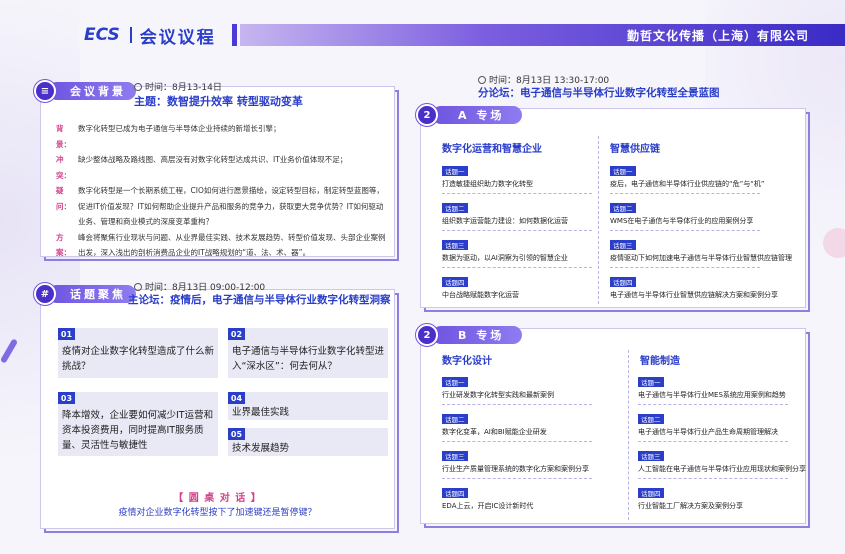  I want to click on topic-title: 电子通信与半导体行业MES系统应用案例和趋势, so click(712, 395).